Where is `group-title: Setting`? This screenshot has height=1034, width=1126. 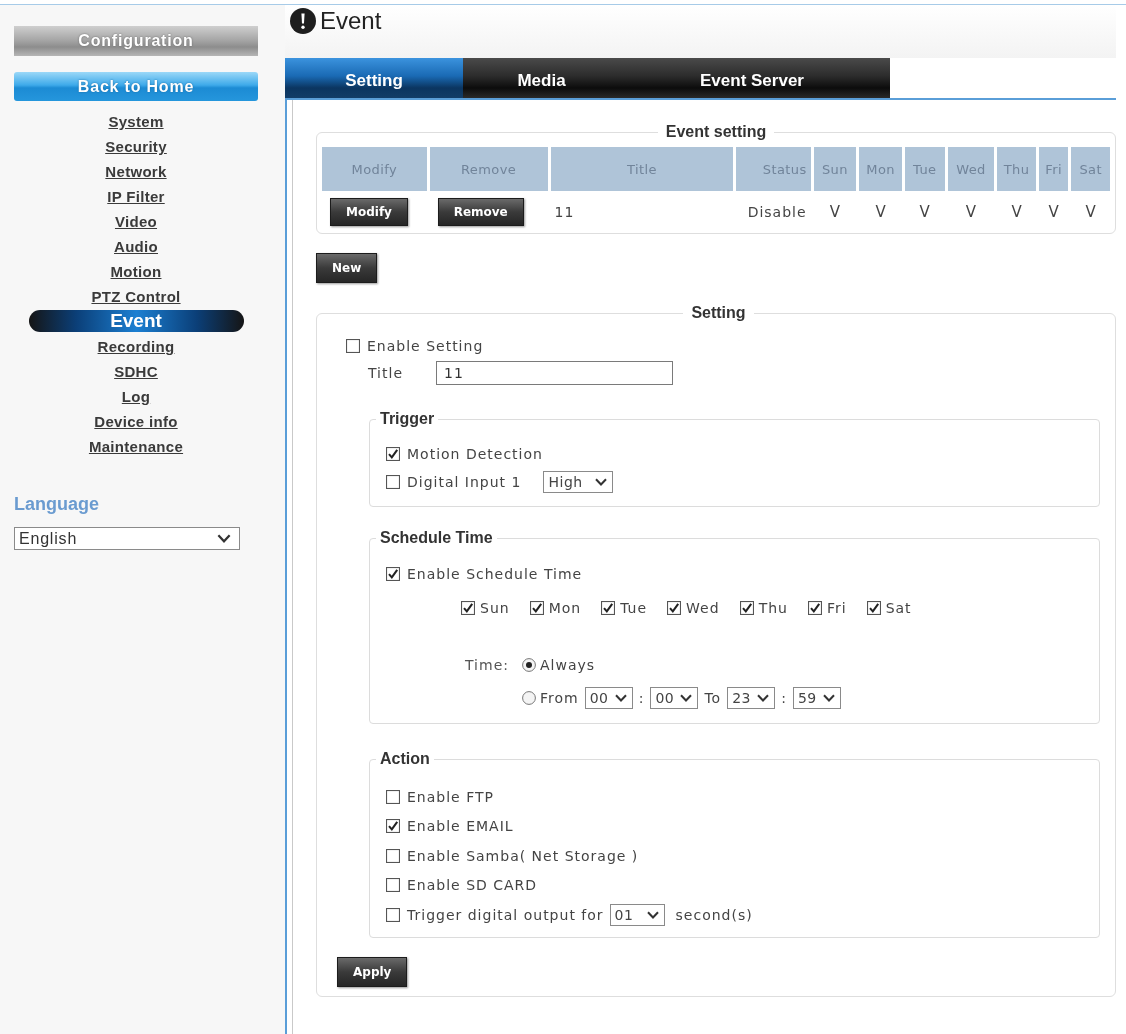
group-title: Setting is located at coordinates (718, 313).